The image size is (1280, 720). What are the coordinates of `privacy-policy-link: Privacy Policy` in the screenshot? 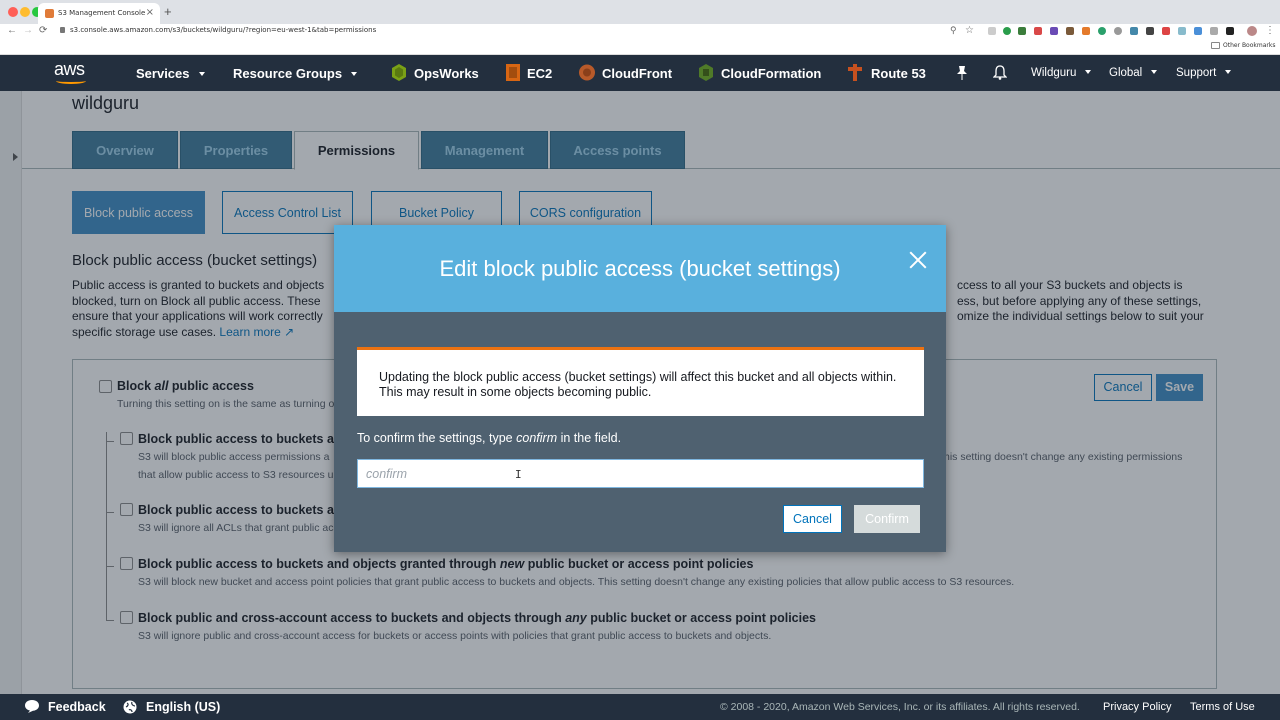 It's located at (1137, 707).